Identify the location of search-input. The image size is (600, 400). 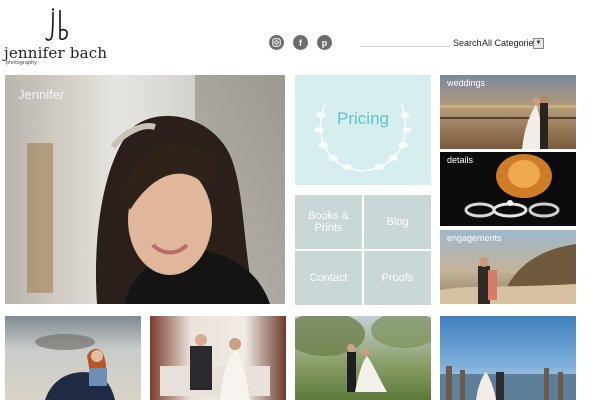
(405, 46).